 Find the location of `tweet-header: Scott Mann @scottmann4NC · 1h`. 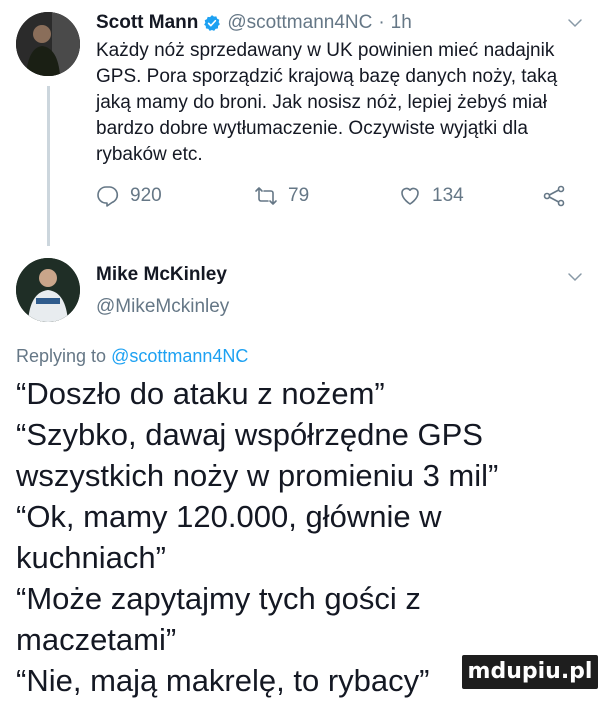

tweet-header: Scott Mann @scottmann4NC · 1h is located at coordinates (342, 23).